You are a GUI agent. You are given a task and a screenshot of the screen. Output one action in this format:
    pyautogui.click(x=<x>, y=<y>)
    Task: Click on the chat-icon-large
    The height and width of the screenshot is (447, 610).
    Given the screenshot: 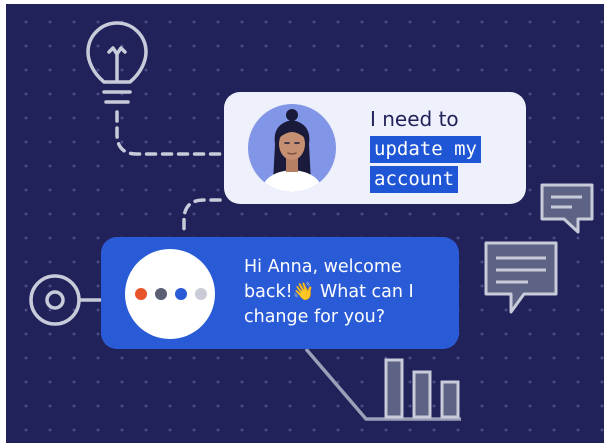 What is the action you would take?
    pyautogui.click(x=521, y=277)
    